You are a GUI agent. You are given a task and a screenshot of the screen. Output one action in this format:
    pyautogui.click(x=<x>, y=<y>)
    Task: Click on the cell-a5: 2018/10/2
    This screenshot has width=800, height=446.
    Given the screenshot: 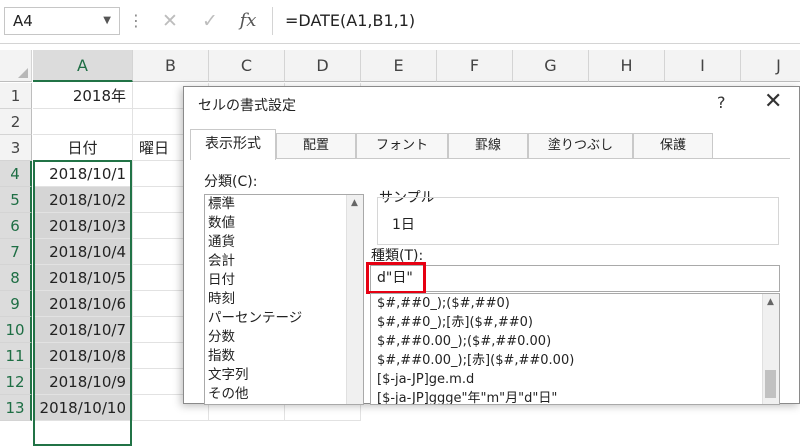 What is the action you would take?
    pyautogui.click(x=83, y=200)
    